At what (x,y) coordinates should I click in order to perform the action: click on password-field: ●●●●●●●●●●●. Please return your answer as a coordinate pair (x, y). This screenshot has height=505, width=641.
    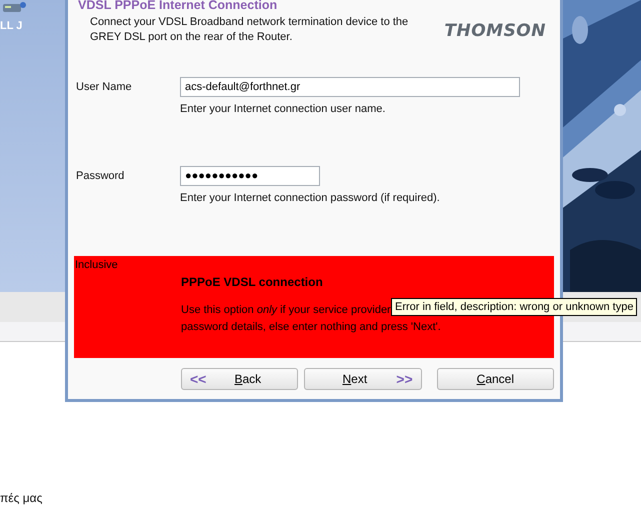
    Looking at the image, I should click on (250, 176).